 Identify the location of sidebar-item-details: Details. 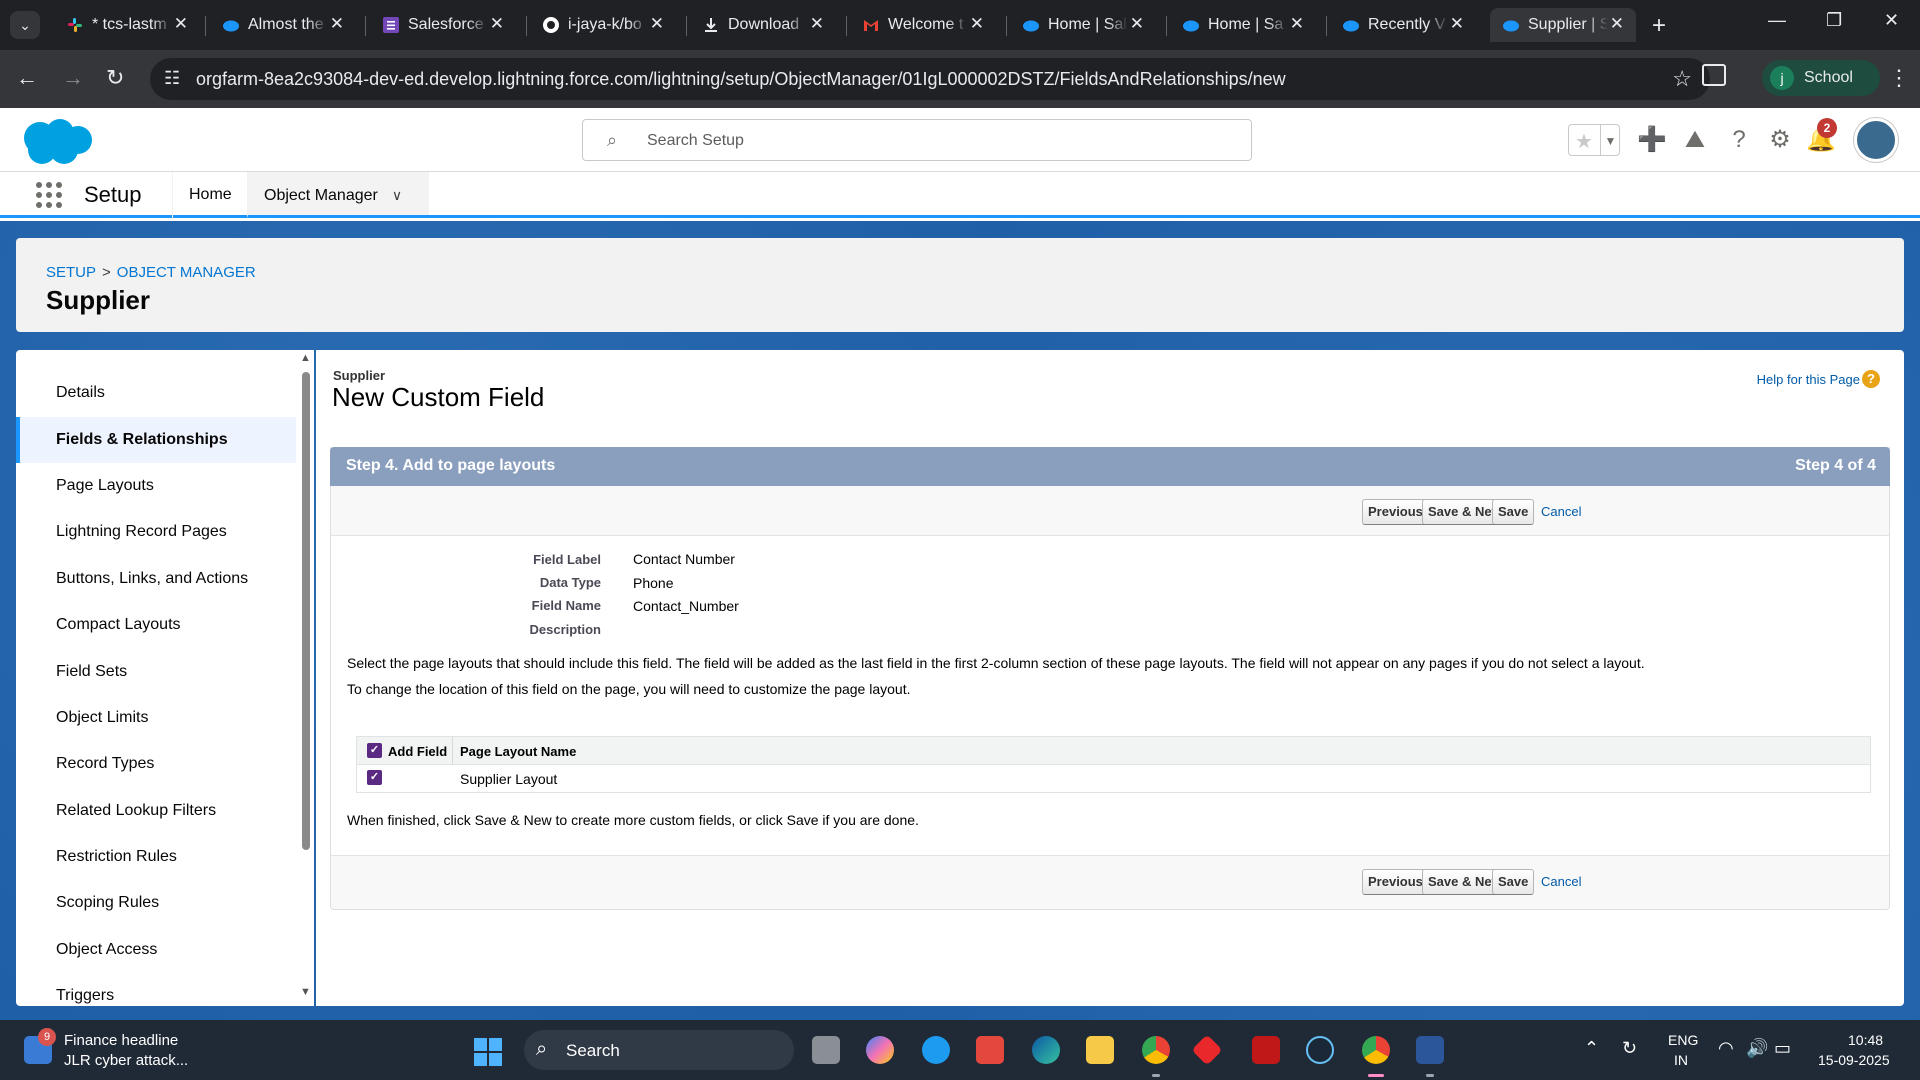
(156, 393).